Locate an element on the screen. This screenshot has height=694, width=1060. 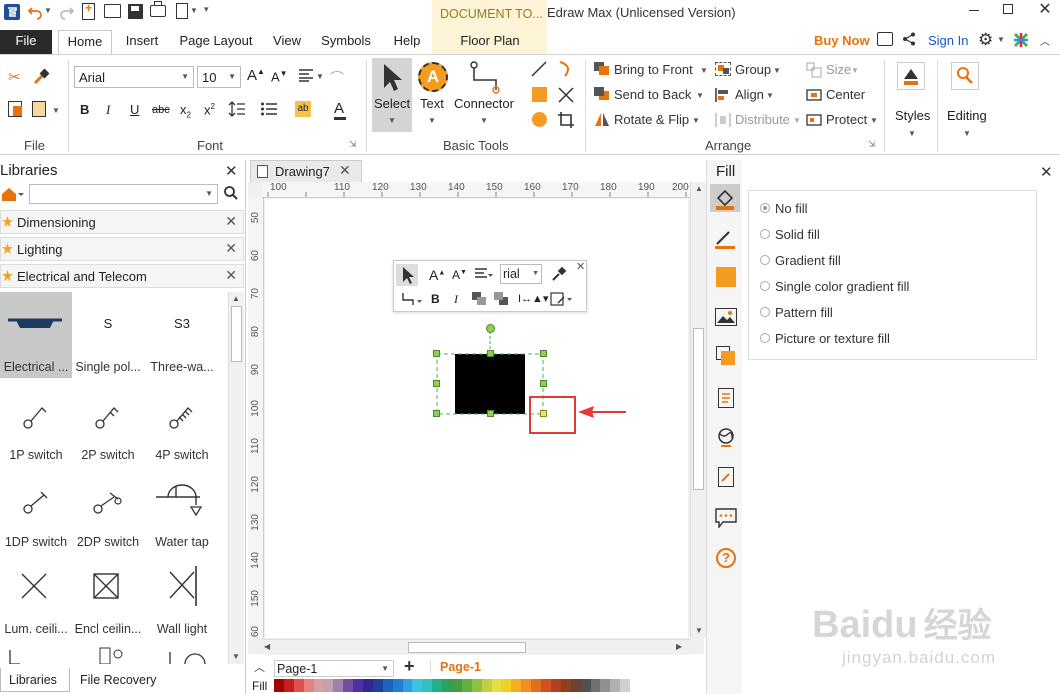
scroll-down-icon: ▼ is located at coordinates (699, 630).